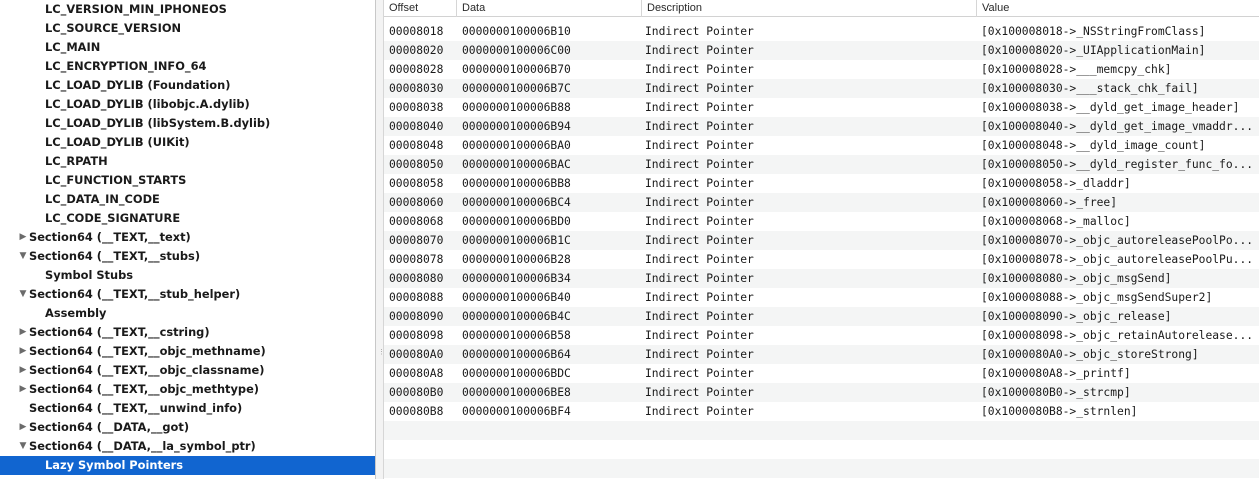 This screenshot has width=1259, height=479. What do you see at coordinates (416, 221) in the screenshot?
I see `cell-offset: 00008068` at bounding box center [416, 221].